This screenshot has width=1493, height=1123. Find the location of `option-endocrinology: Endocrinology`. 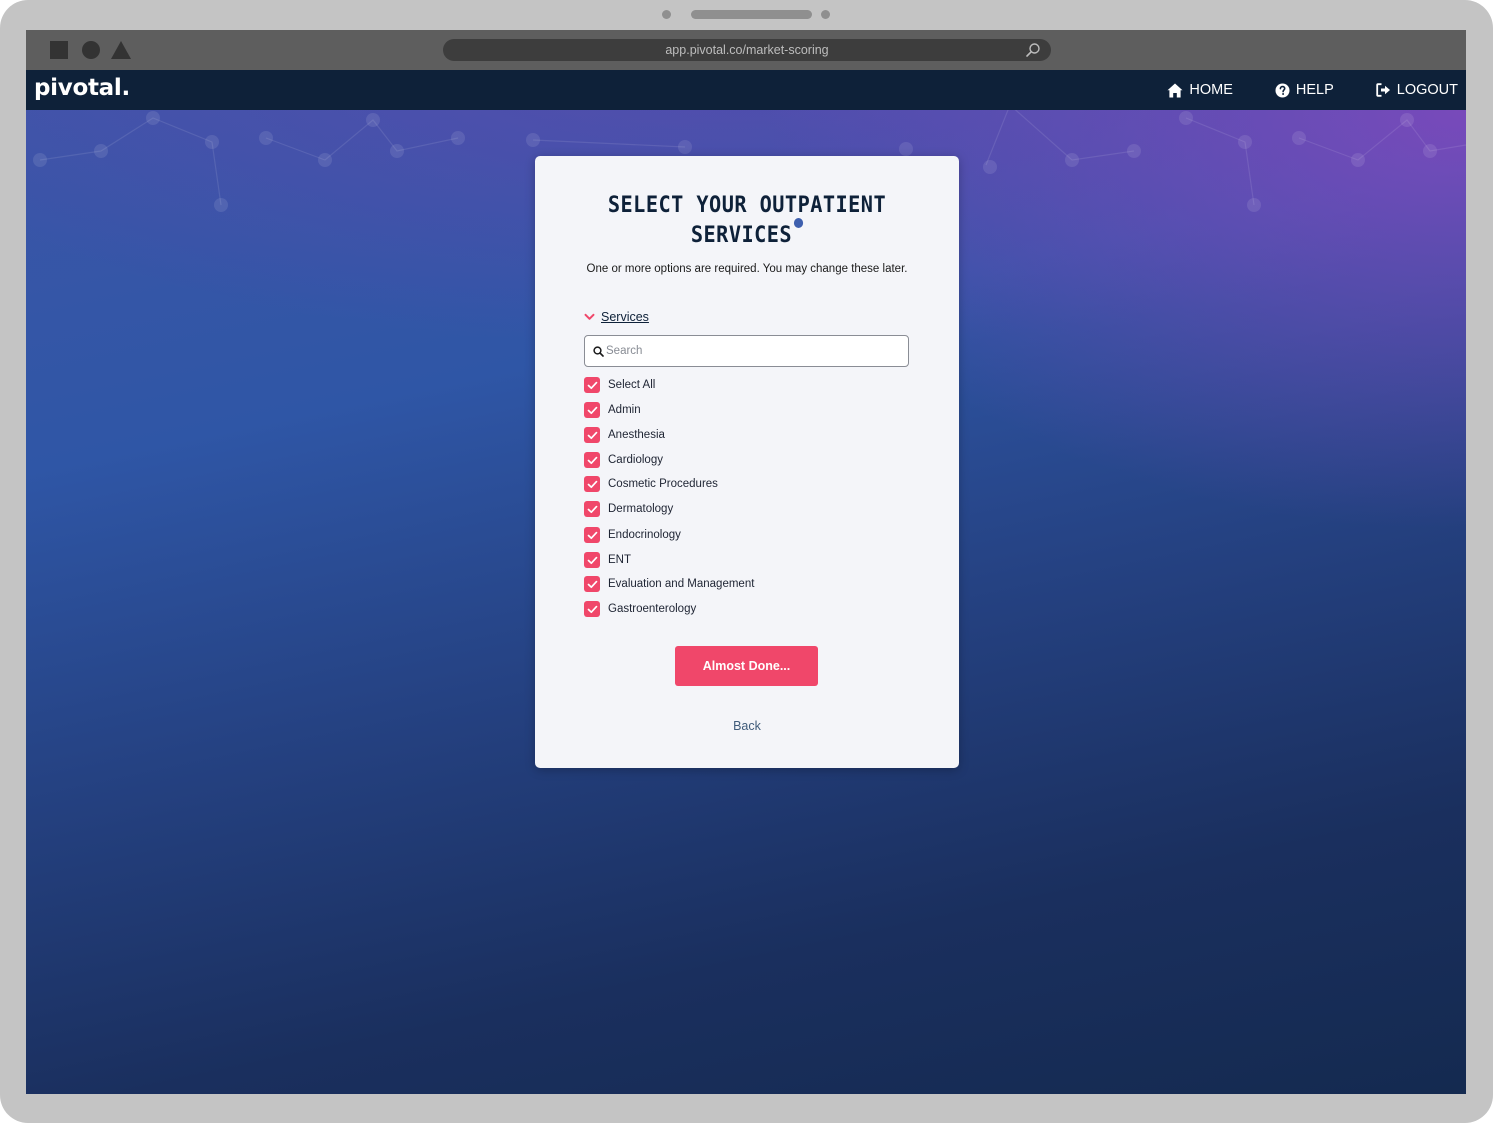

option-endocrinology: Endocrinology is located at coordinates (632, 535).